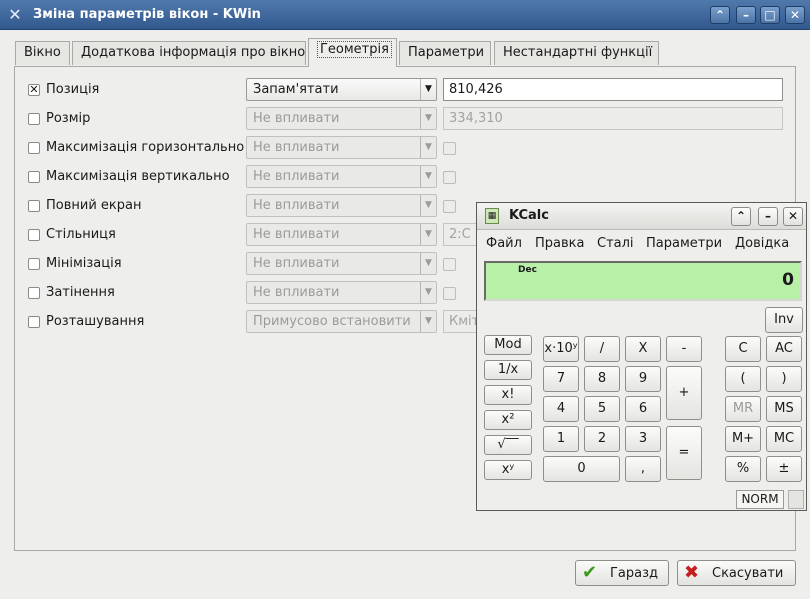  What do you see at coordinates (641, 216) in the screenshot?
I see `kcalc-titlebar: ▦ KCalc ⌃ – ✕` at bounding box center [641, 216].